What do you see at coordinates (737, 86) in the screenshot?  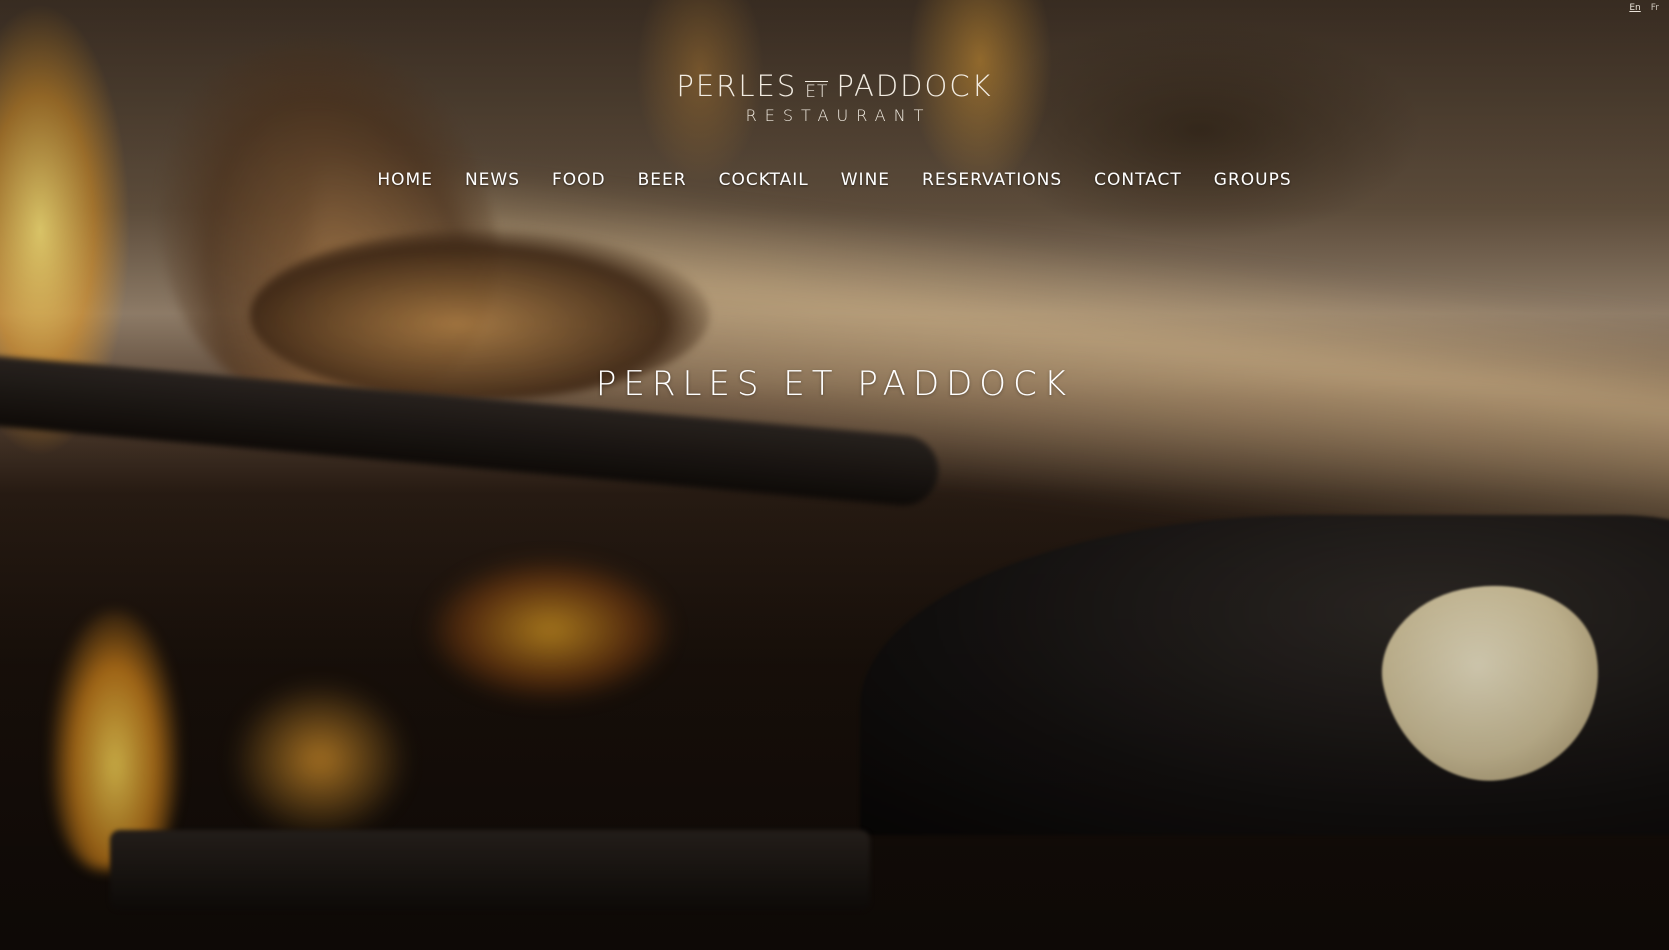 I see `logo-word-perles: PERLES` at bounding box center [737, 86].